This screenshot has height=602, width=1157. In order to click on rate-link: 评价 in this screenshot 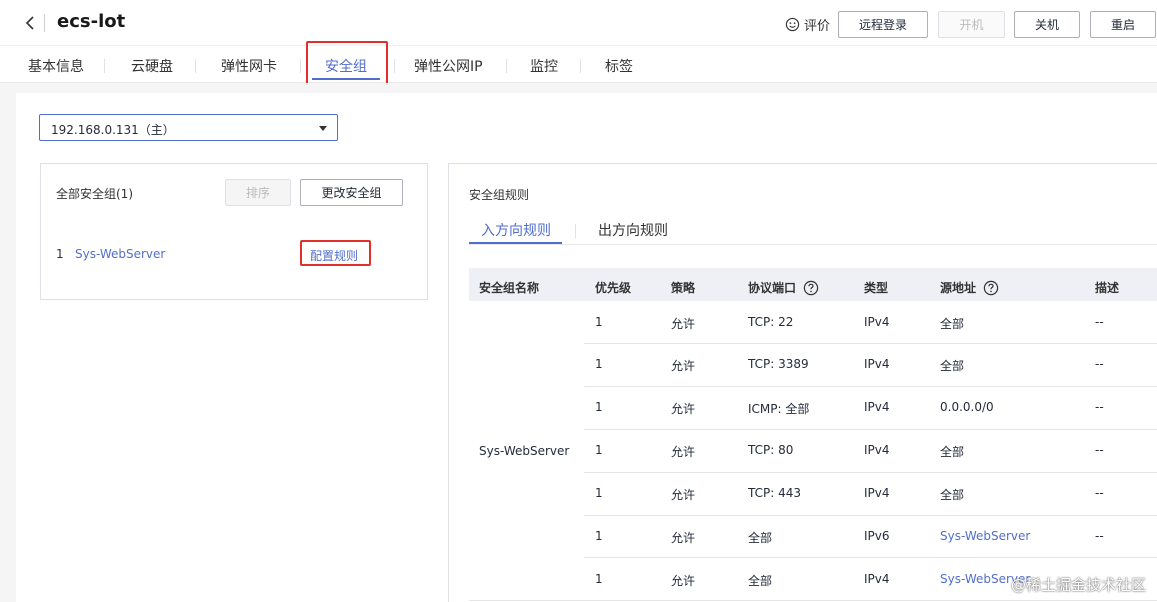, I will do `click(807, 24)`.